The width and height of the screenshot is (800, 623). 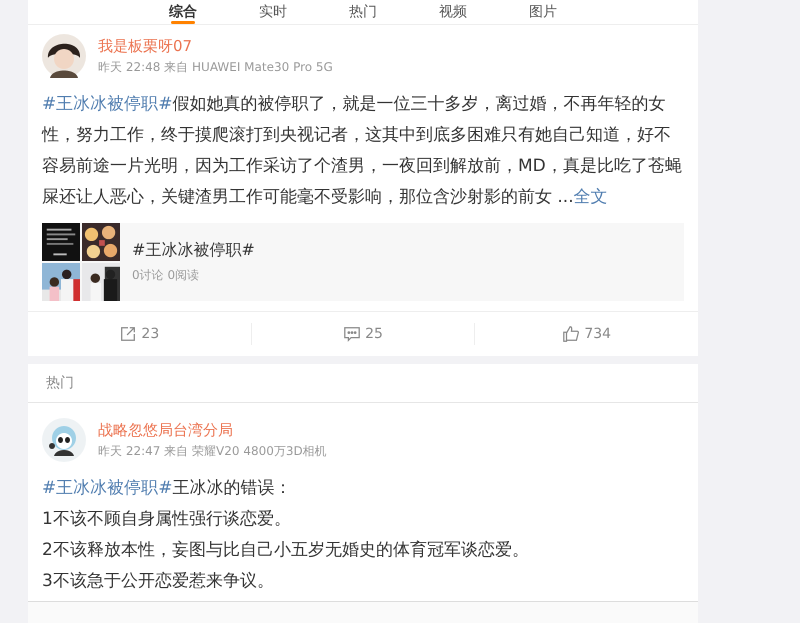 I want to click on post-meta: 昨天 22:47 来自 荣耀V20 4800万3D相机, so click(x=212, y=451).